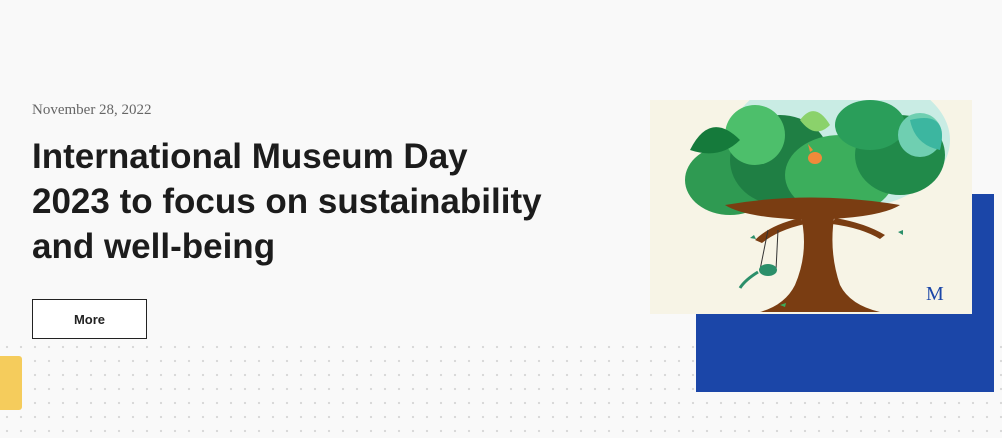 This screenshot has height=438, width=1002. I want to click on title-line-2: 2023 to focus on sustainability, so click(312, 201).